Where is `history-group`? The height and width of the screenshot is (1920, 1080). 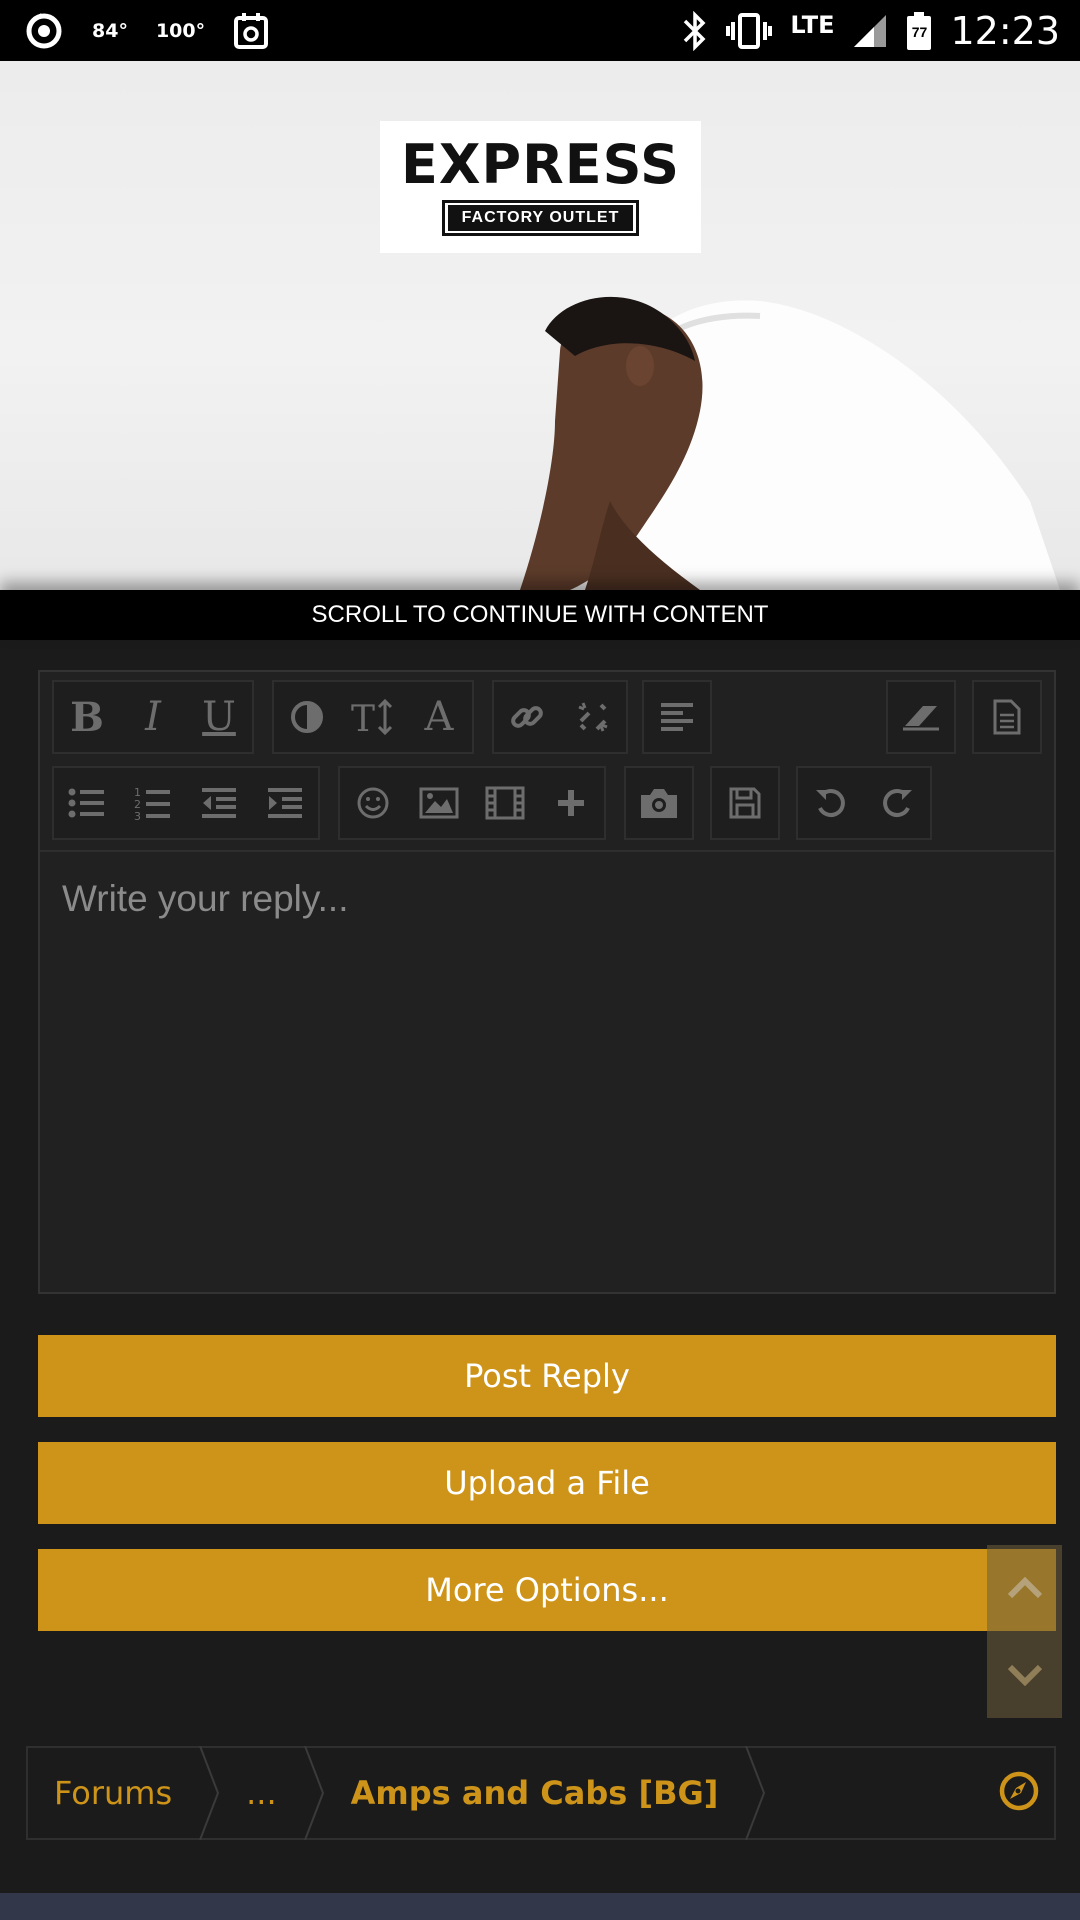
history-group is located at coordinates (864, 803).